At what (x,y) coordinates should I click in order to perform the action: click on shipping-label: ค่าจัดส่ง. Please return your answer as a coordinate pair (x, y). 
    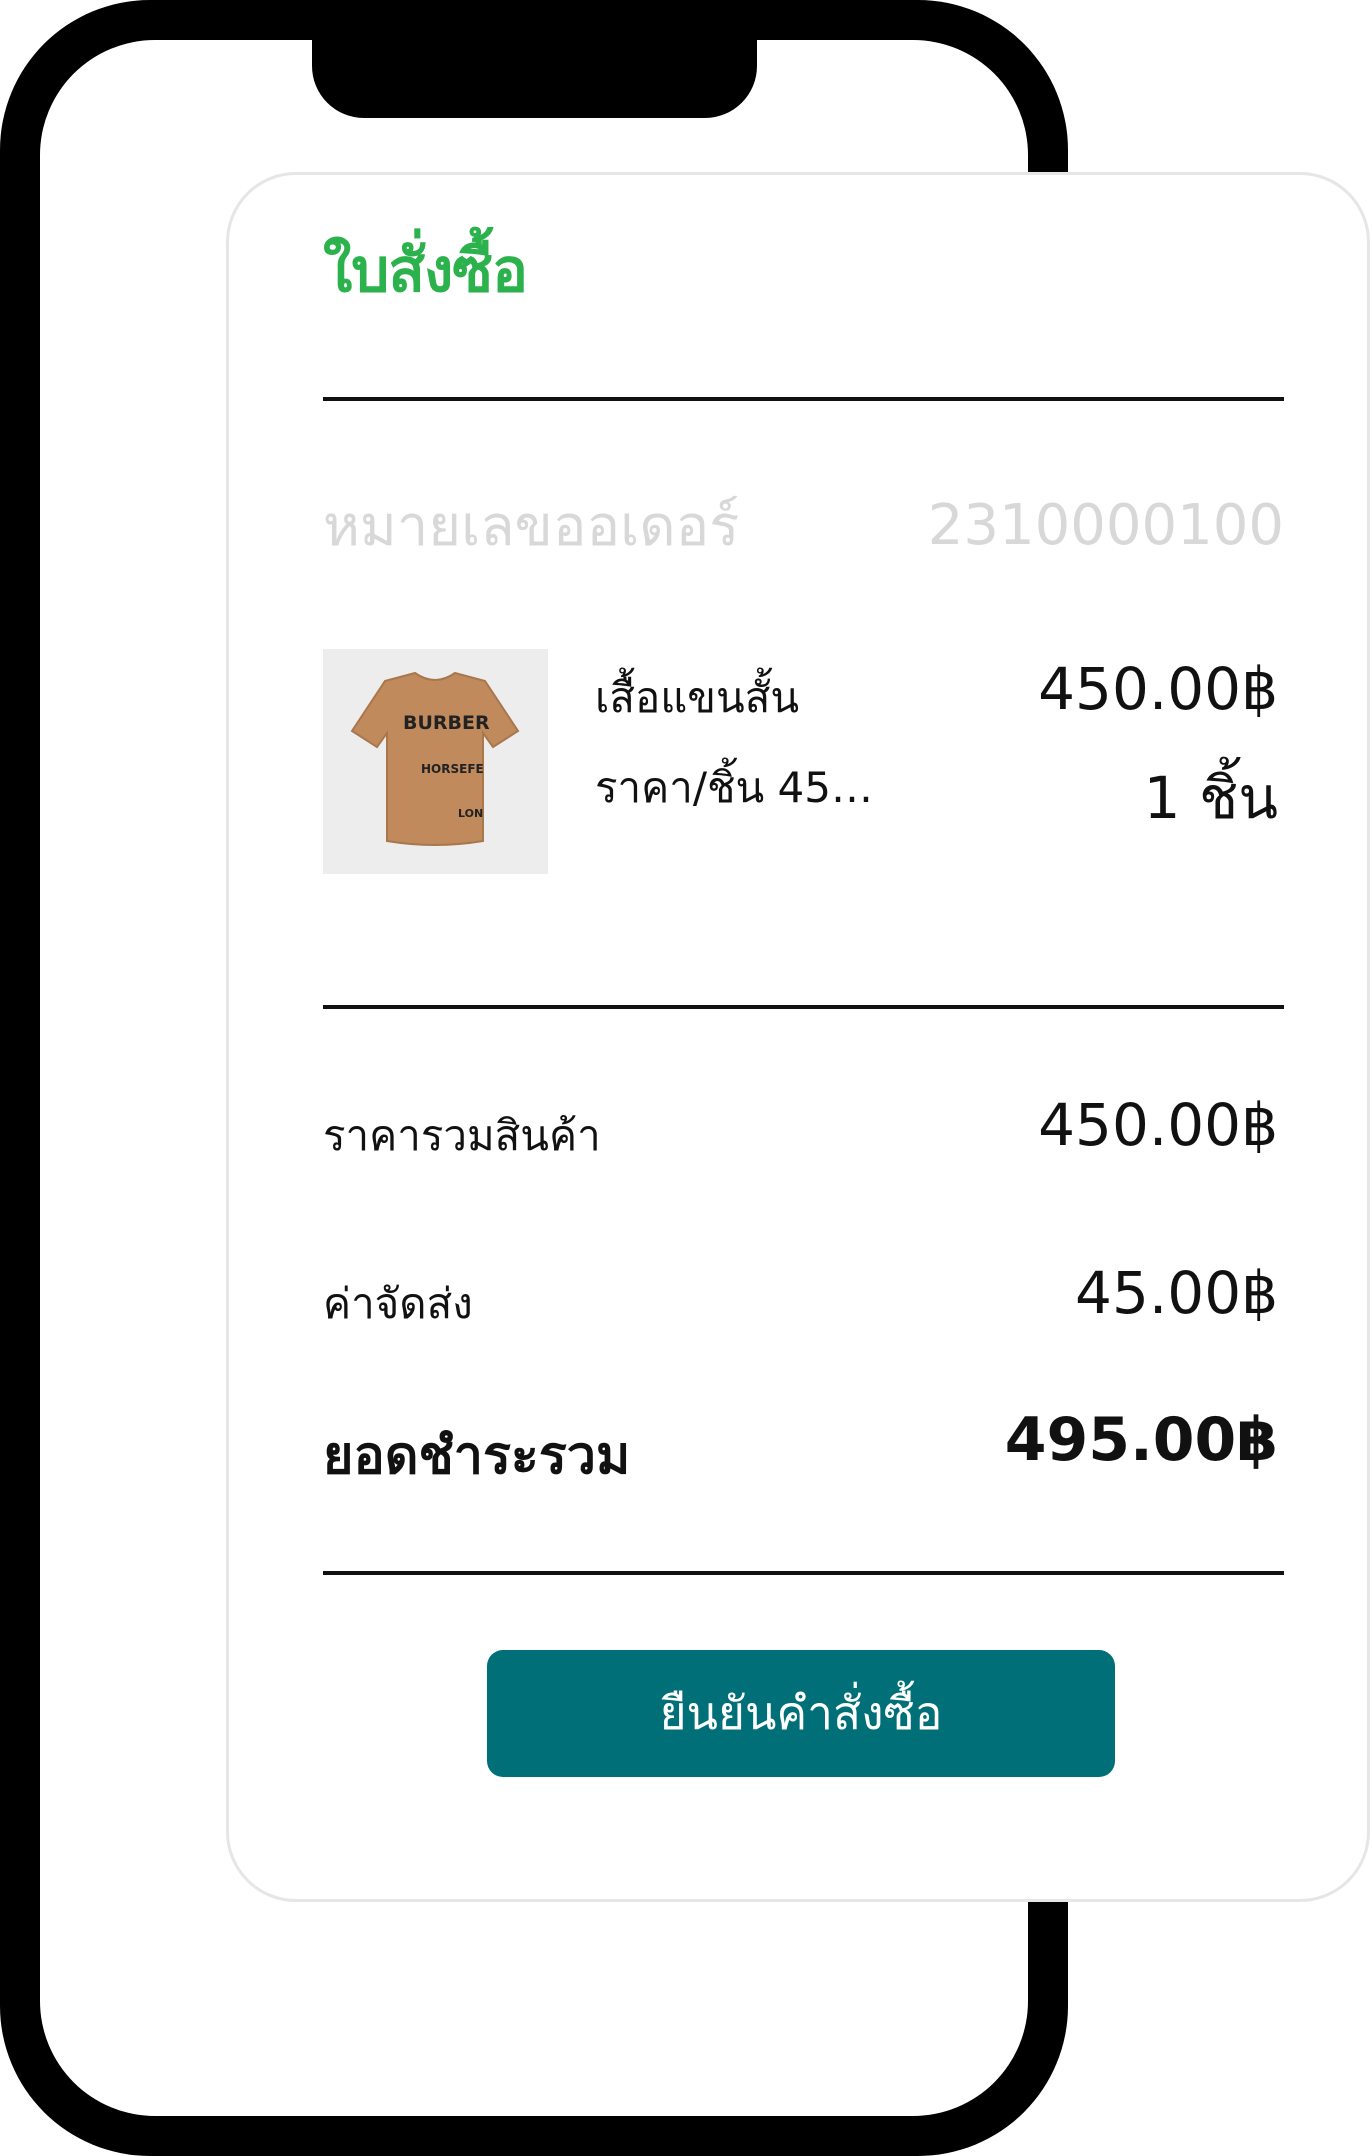
    Looking at the image, I should click on (398, 1303).